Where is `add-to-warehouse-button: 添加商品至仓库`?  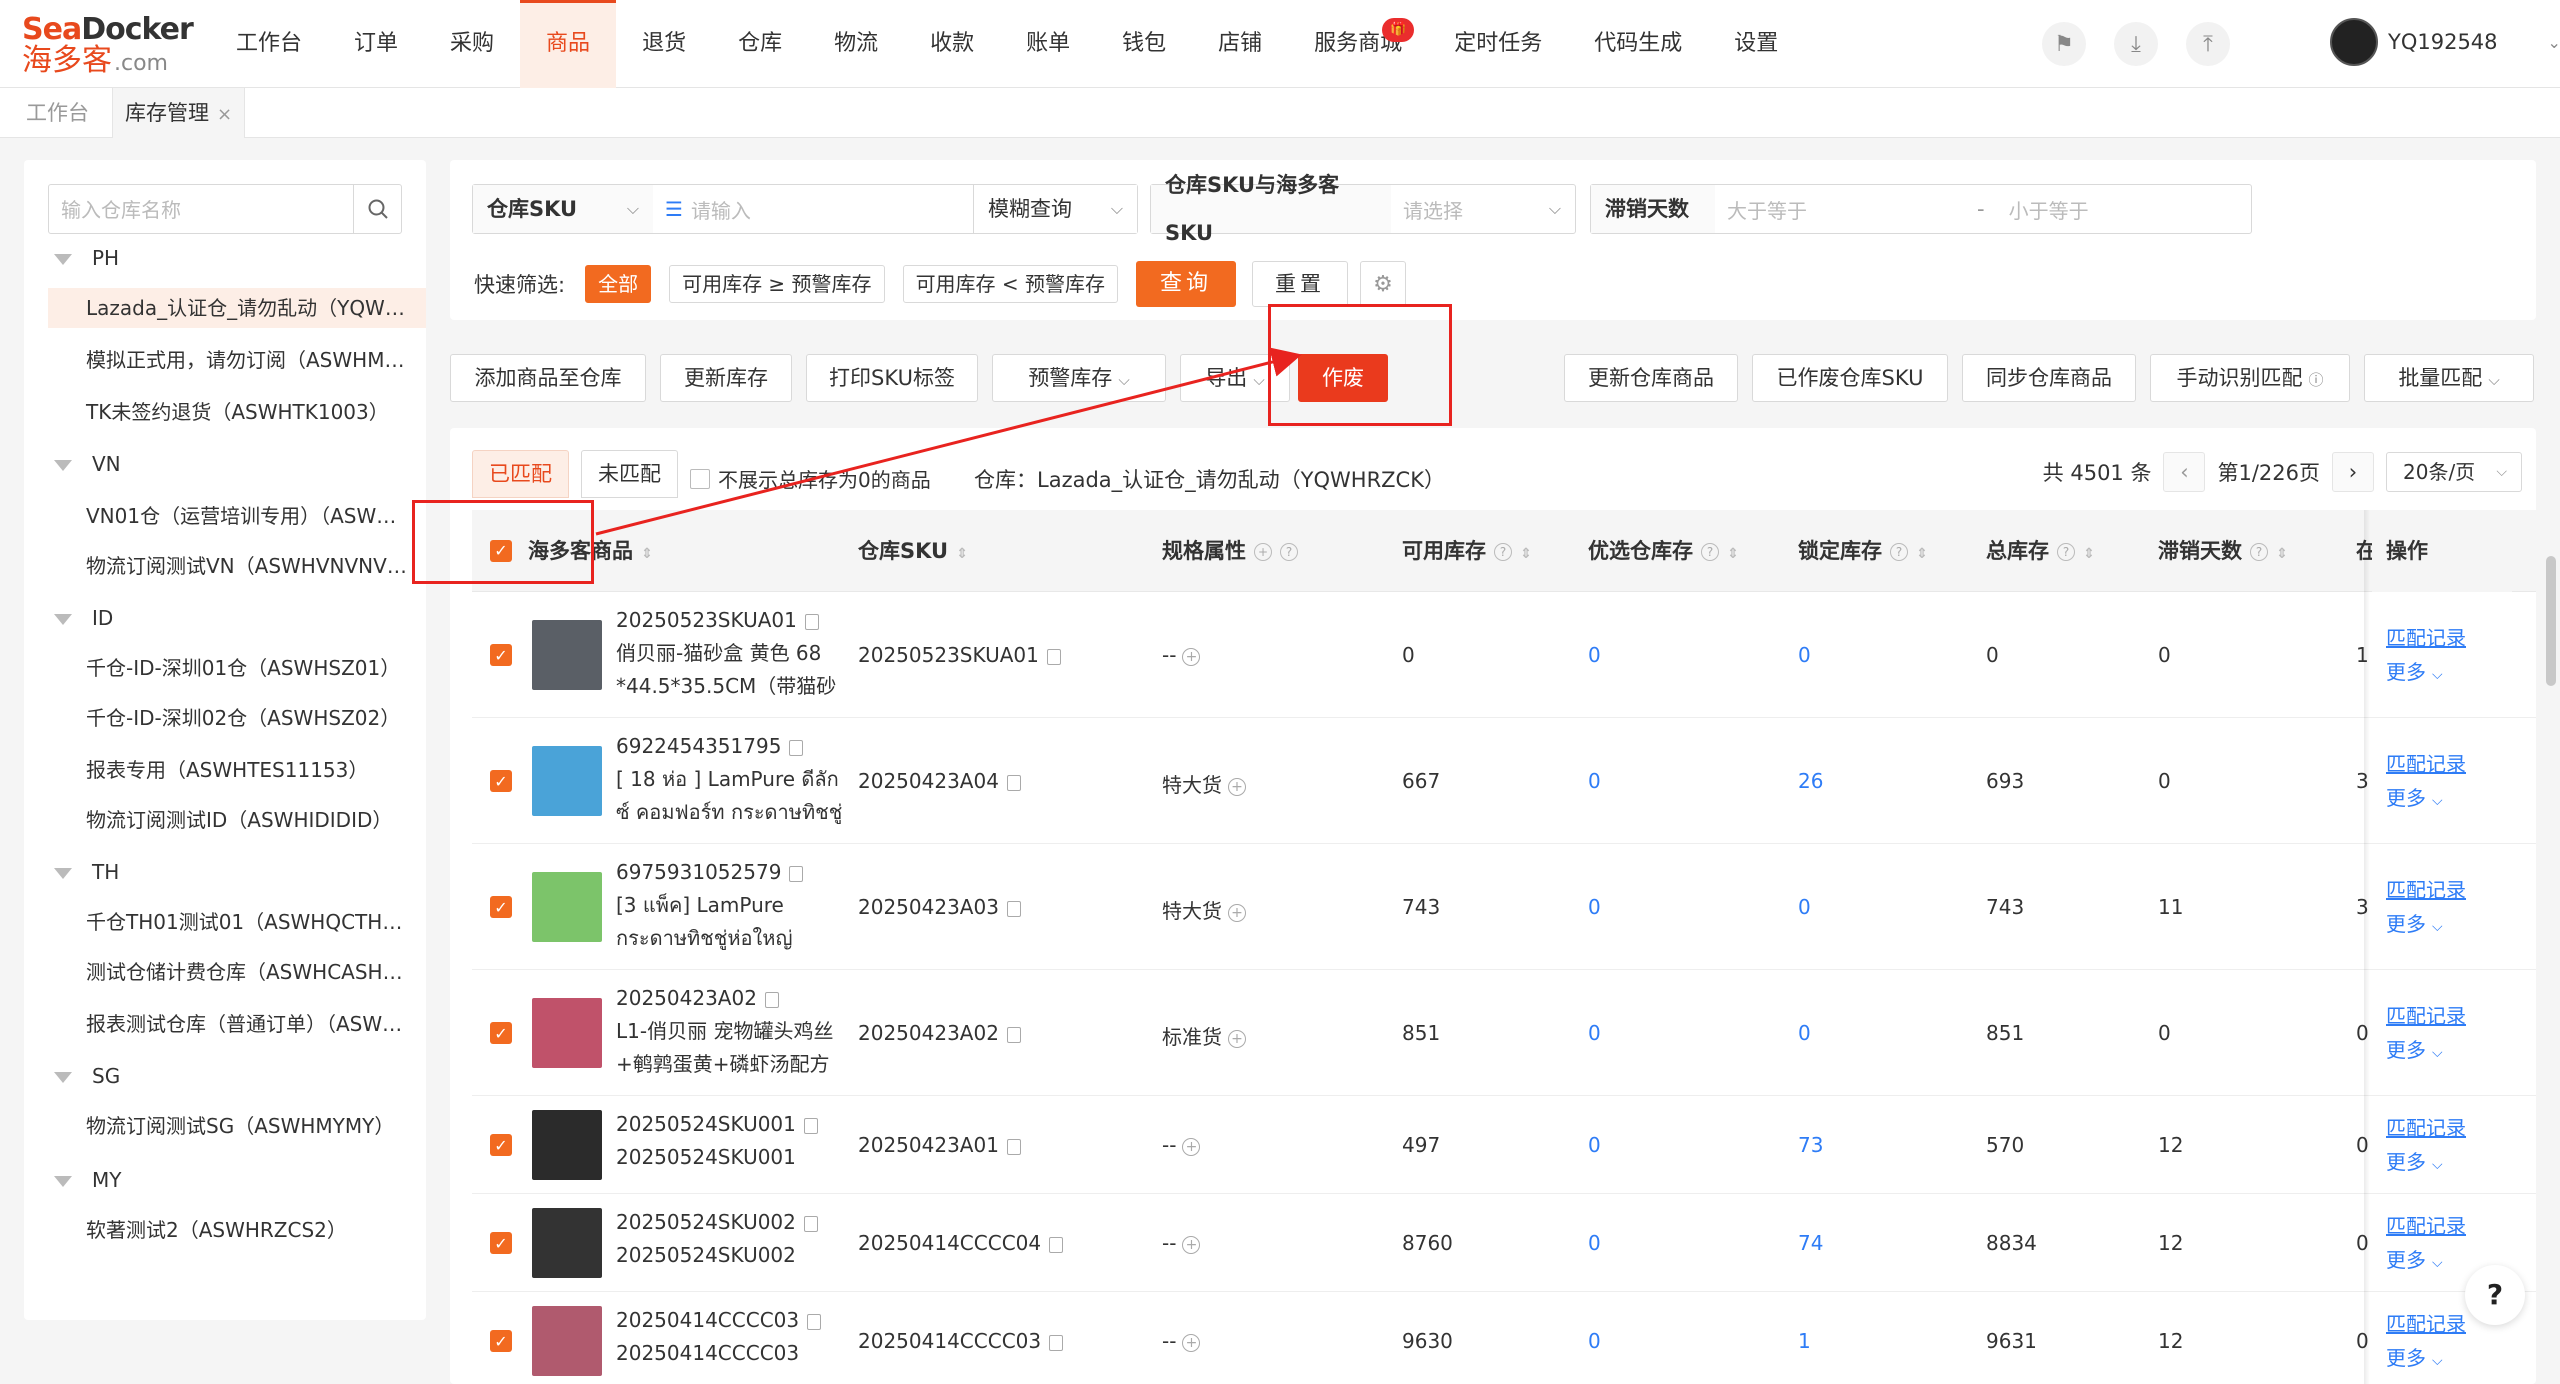
add-to-warehouse-button: 添加商品至仓库 is located at coordinates (548, 378).